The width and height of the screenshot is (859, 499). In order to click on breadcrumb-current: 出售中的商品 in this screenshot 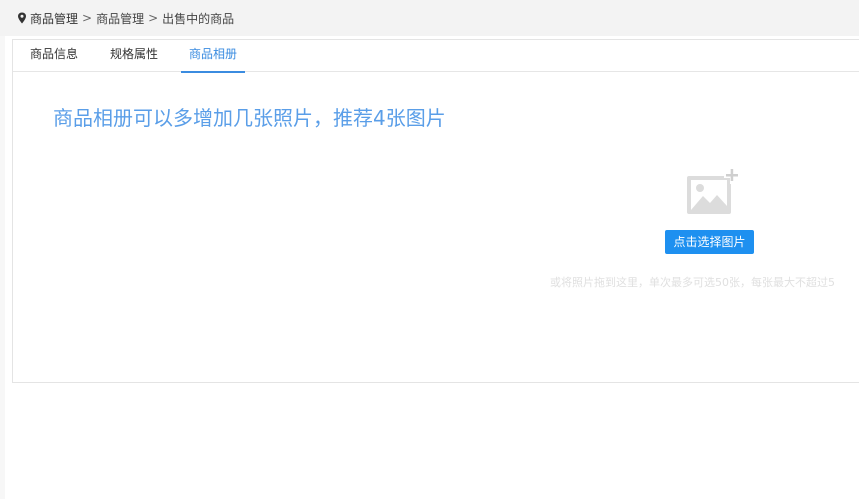, I will do `click(198, 18)`.